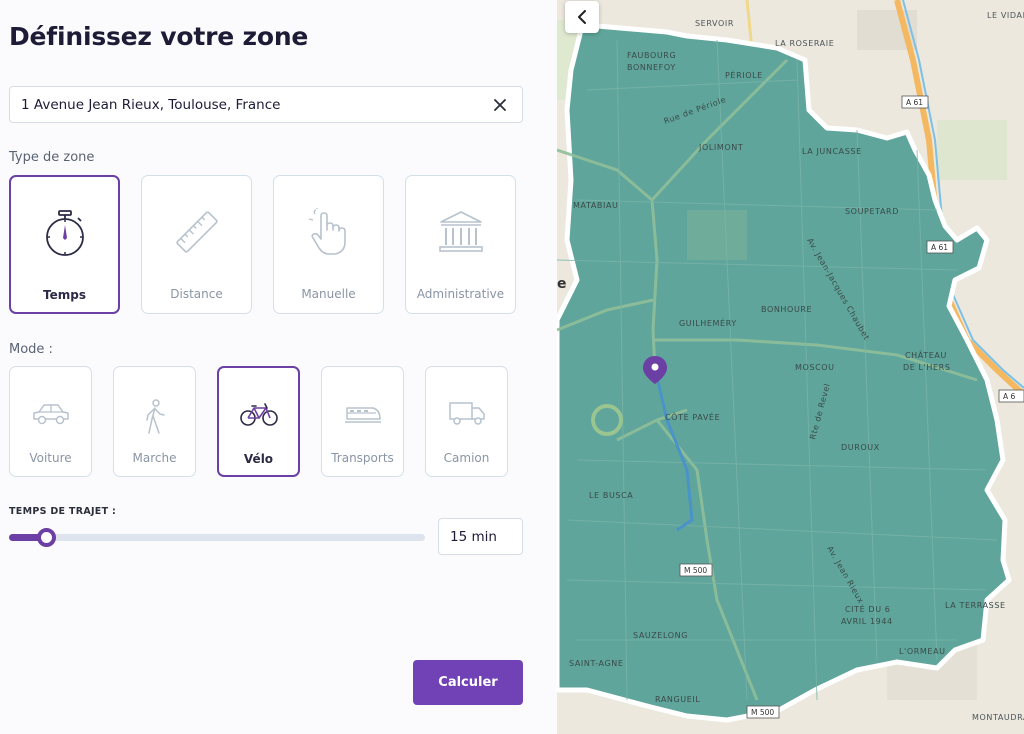 Image resolution: width=1024 pixels, height=734 pixels. I want to click on slider-track, so click(217, 537).